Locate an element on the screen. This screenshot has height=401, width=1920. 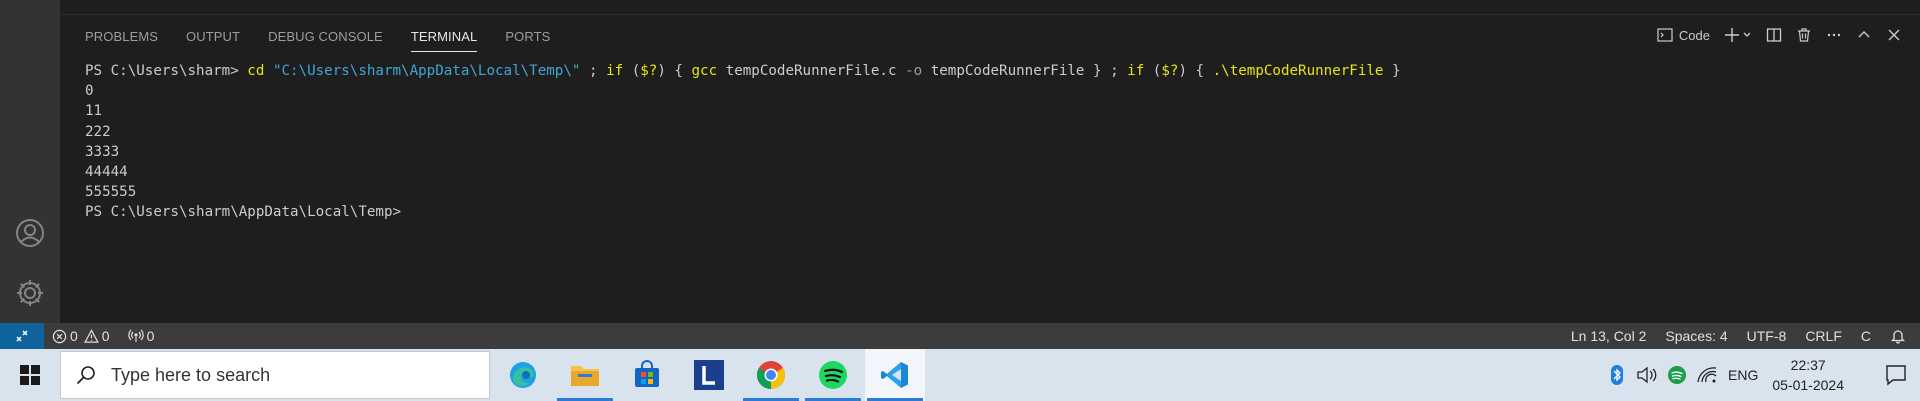
clock-time: 22:37 is located at coordinates (1808, 365).